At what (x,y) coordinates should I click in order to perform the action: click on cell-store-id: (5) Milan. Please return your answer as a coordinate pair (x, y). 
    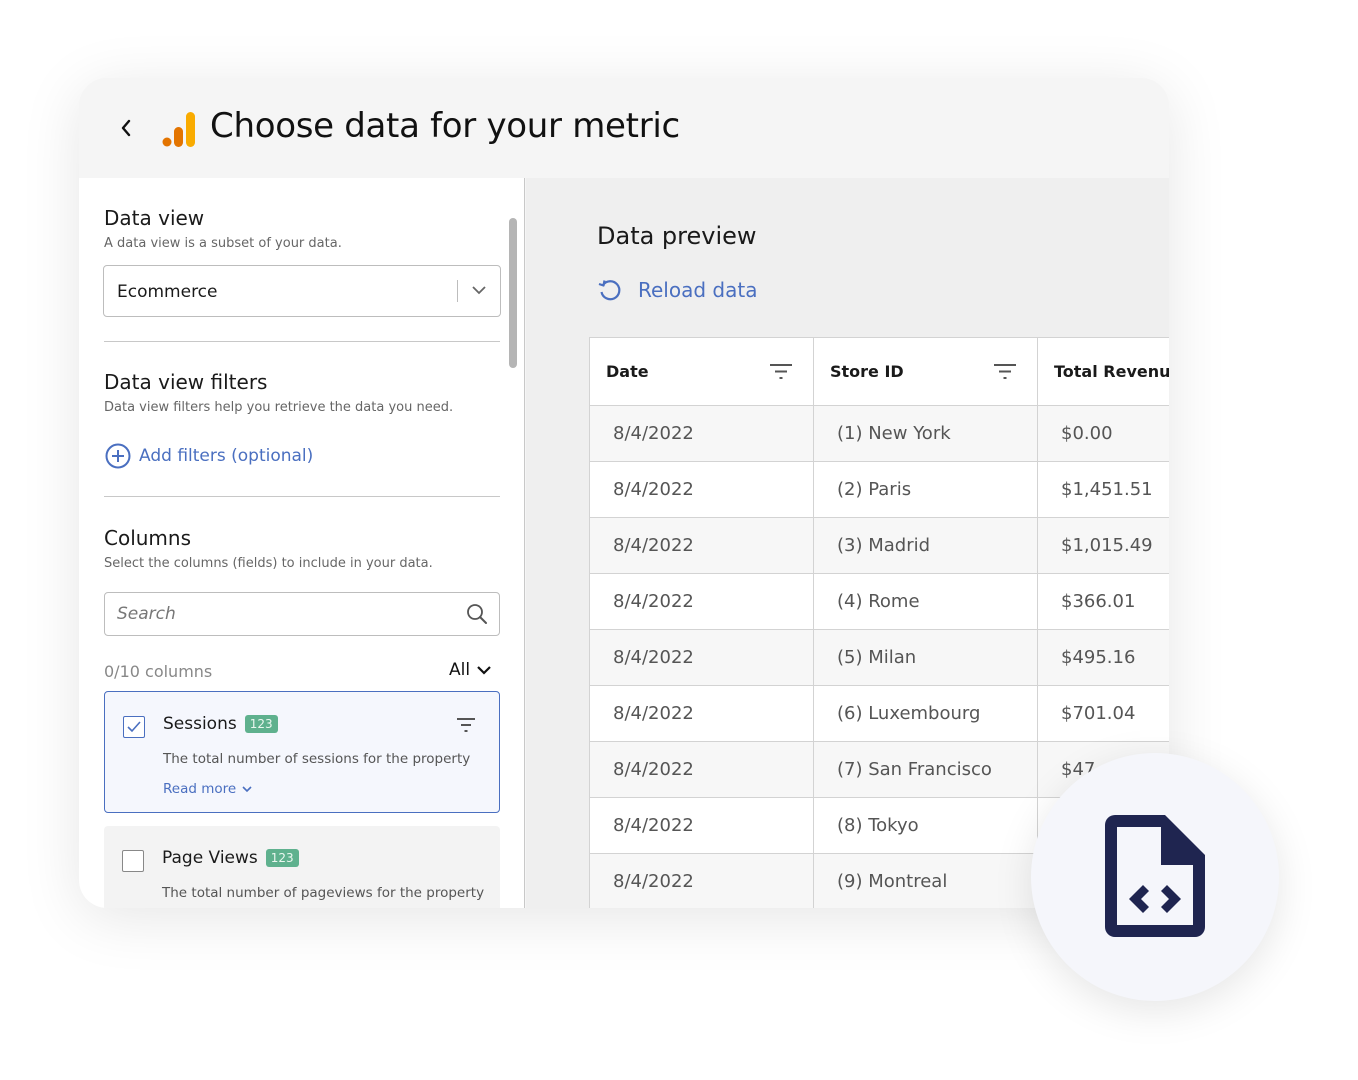
    Looking at the image, I should click on (925, 657).